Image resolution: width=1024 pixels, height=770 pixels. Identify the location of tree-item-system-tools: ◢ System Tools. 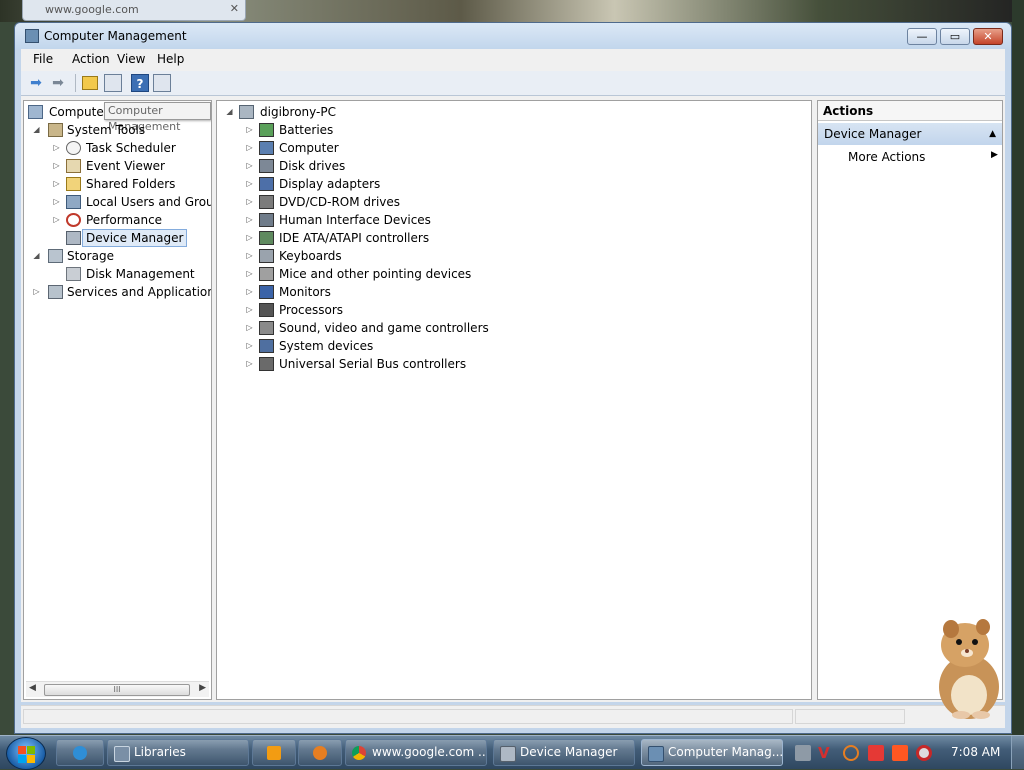
(121, 130).